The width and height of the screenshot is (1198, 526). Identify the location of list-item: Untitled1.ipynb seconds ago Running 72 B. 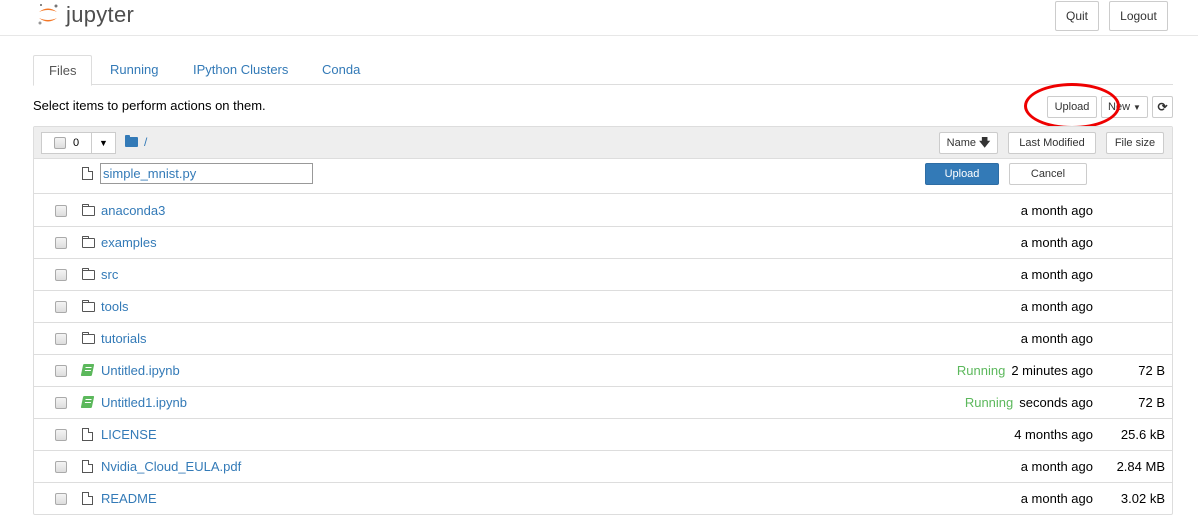
(603, 403).